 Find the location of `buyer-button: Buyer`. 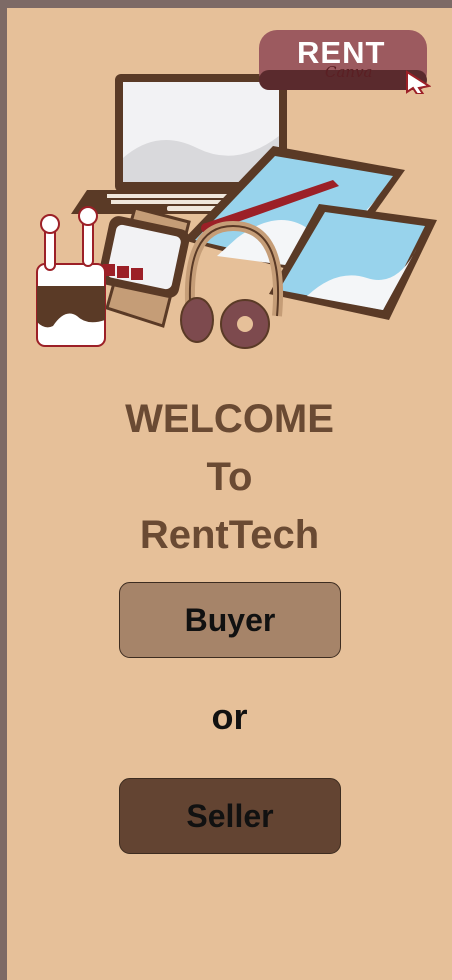

buyer-button: Buyer is located at coordinates (230, 620).